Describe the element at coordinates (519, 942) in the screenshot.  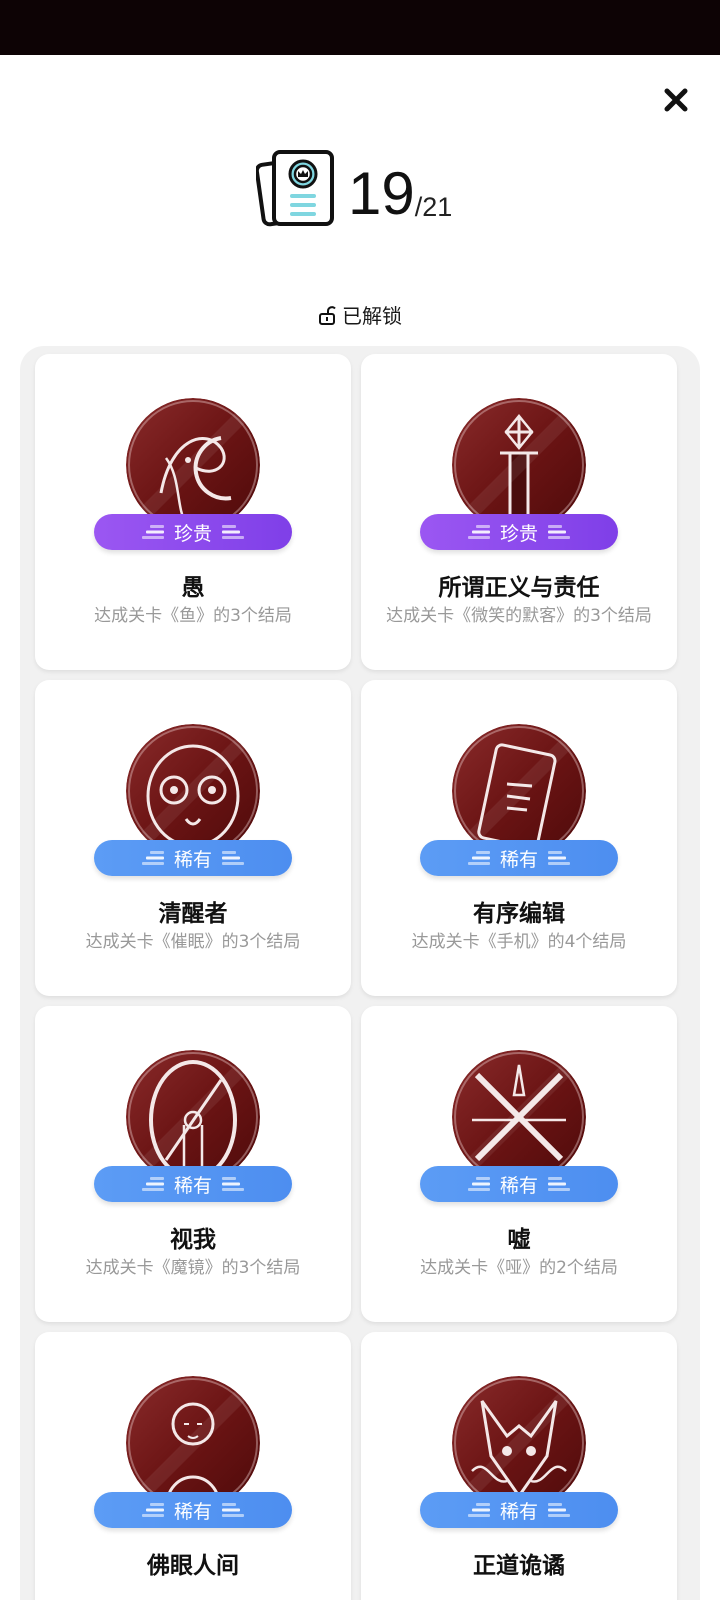
I see `achievement-description: 达成关卡《手机》的4个结局` at that location.